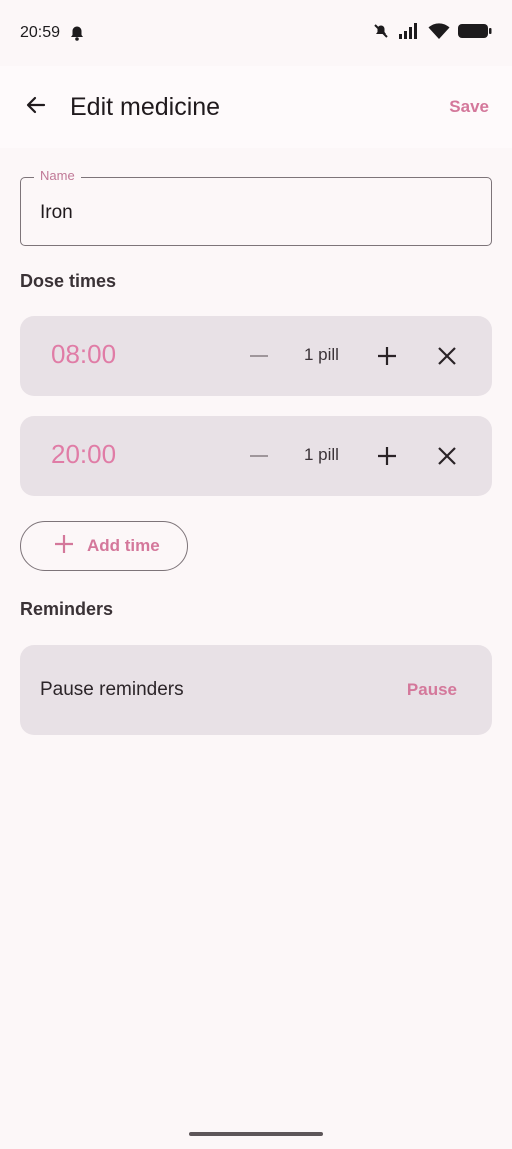 This screenshot has width=512, height=1149. I want to click on notification-bell-icon, so click(77, 33).